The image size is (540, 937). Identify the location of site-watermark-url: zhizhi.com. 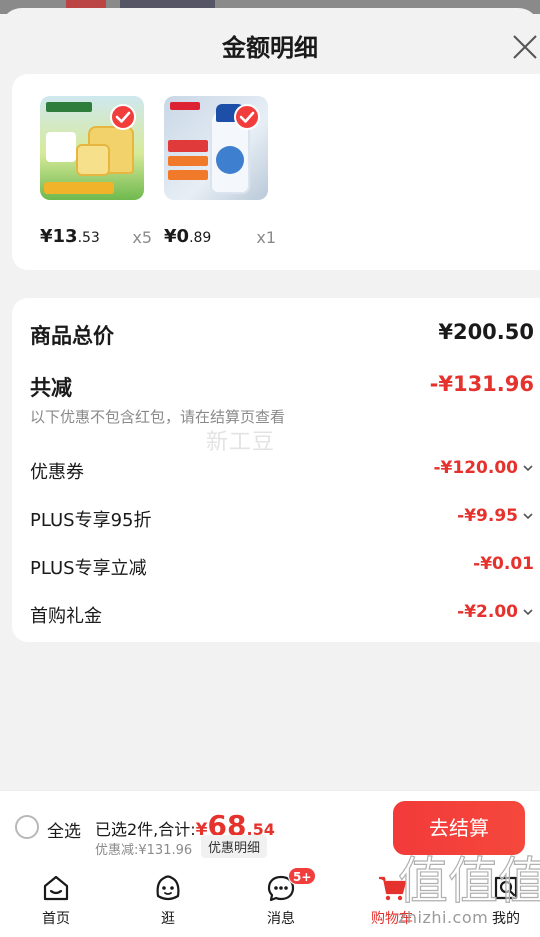
(443, 917).